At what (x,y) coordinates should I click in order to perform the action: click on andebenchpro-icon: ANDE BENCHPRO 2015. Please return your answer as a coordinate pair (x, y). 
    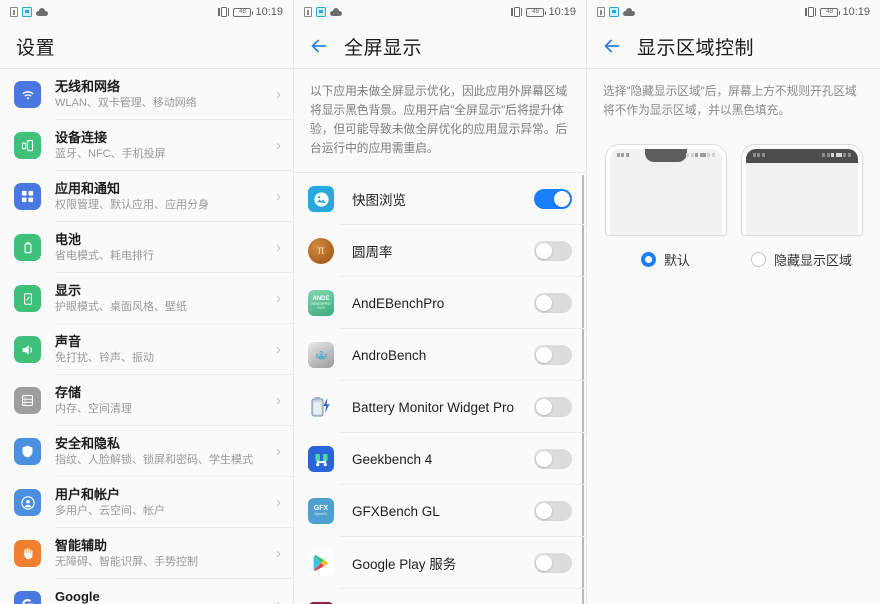
    Looking at the image, I should click on (321, 303).